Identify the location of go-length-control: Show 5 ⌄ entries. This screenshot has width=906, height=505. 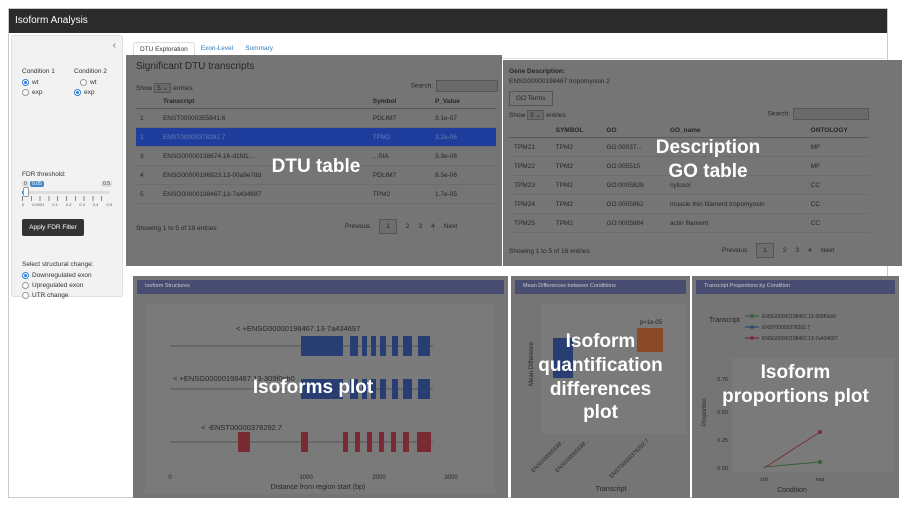
(537, 115).